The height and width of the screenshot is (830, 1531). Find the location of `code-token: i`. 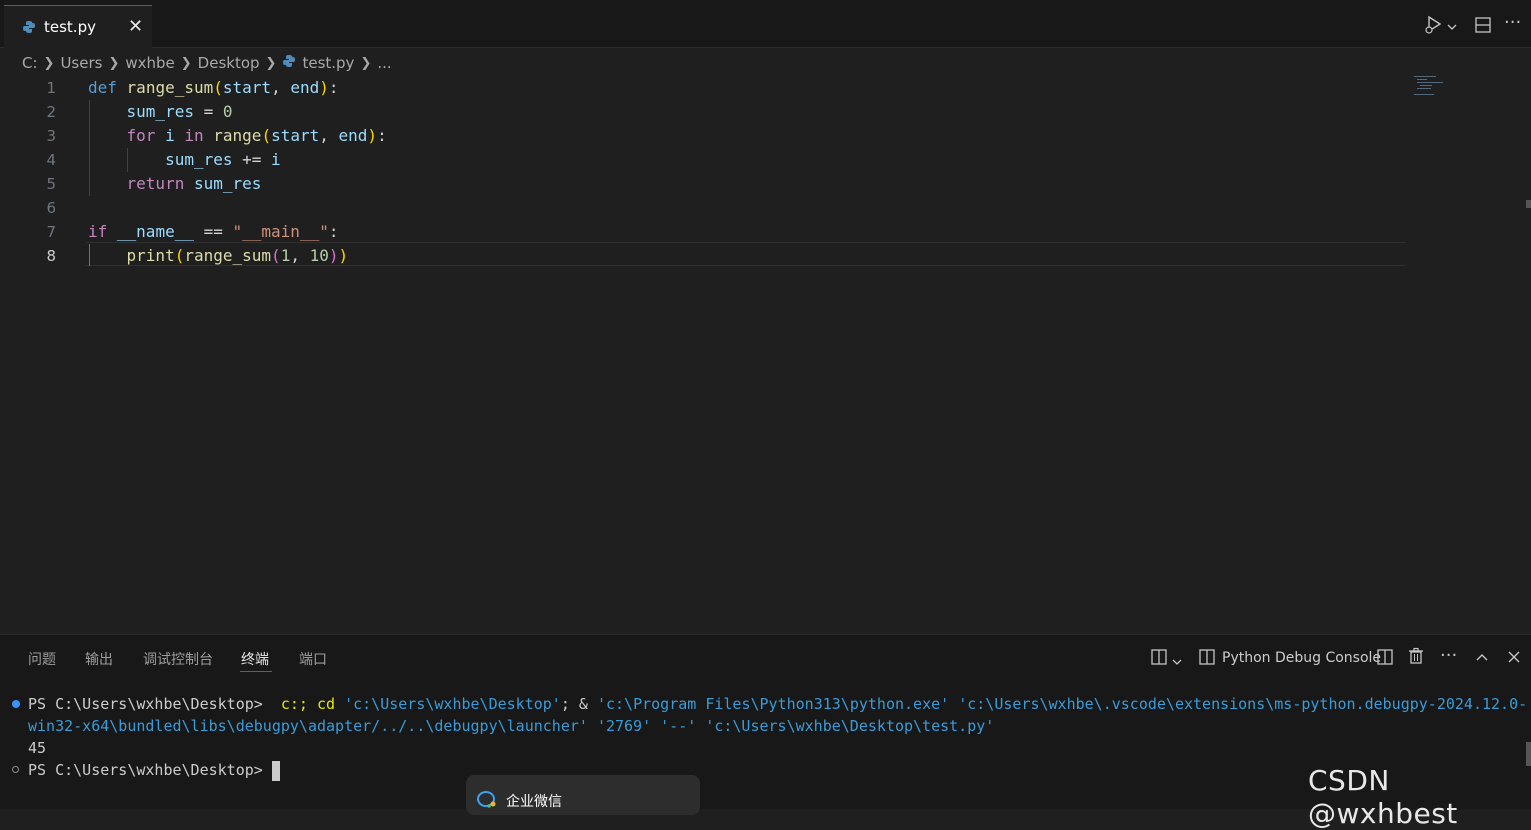

code-token: i is located at coordinates (170, 135).